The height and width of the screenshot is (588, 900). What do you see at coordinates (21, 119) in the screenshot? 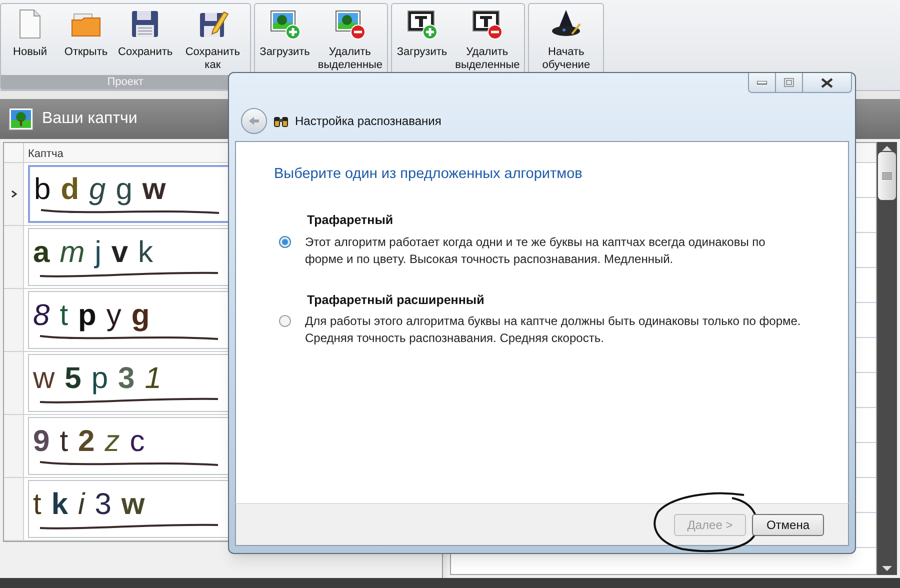
I see `tree-picture-icon` at bounding box center [21, 119].